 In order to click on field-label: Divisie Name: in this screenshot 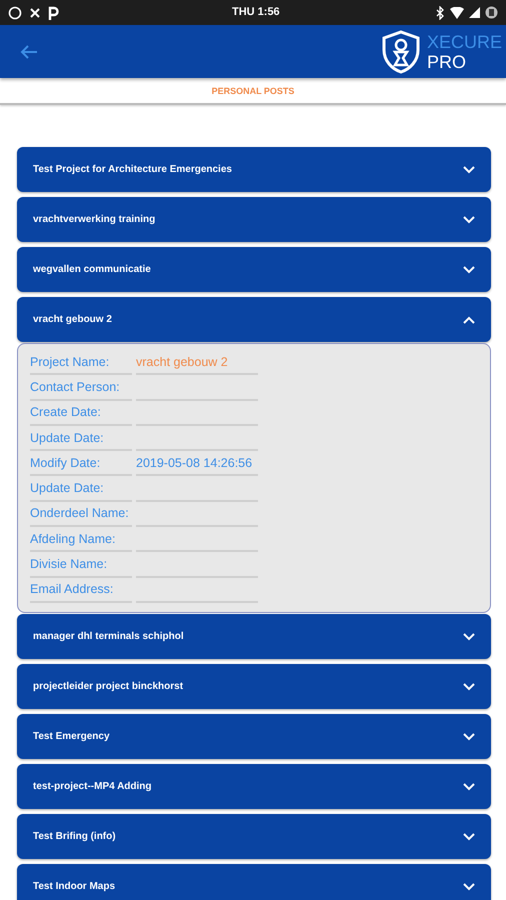, I will do `click(81, 565)`.